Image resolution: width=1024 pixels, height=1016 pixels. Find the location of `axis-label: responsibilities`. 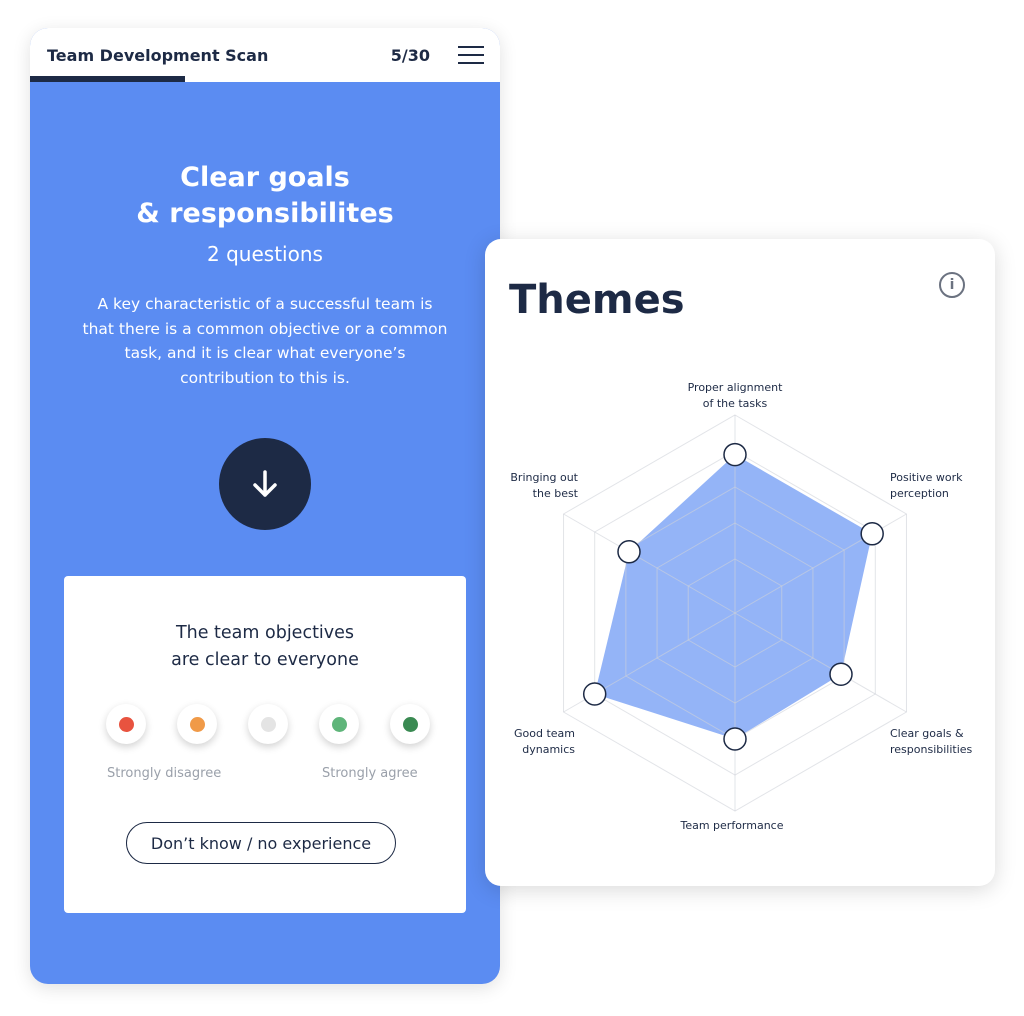

axis-label: responsibilities is located at coordinates (931, 749).